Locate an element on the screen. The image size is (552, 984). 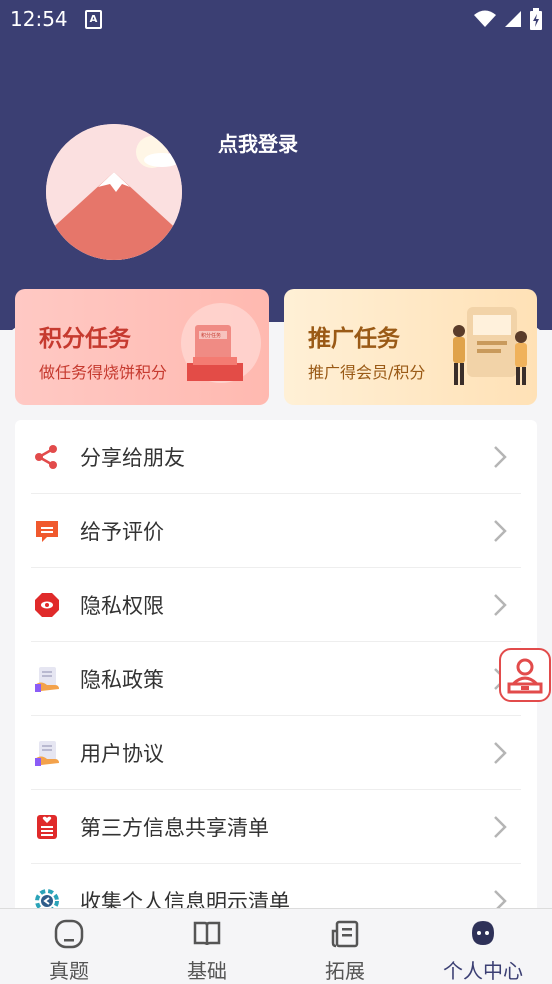
privacy-policy-icon is located at coordinates (47, 679).